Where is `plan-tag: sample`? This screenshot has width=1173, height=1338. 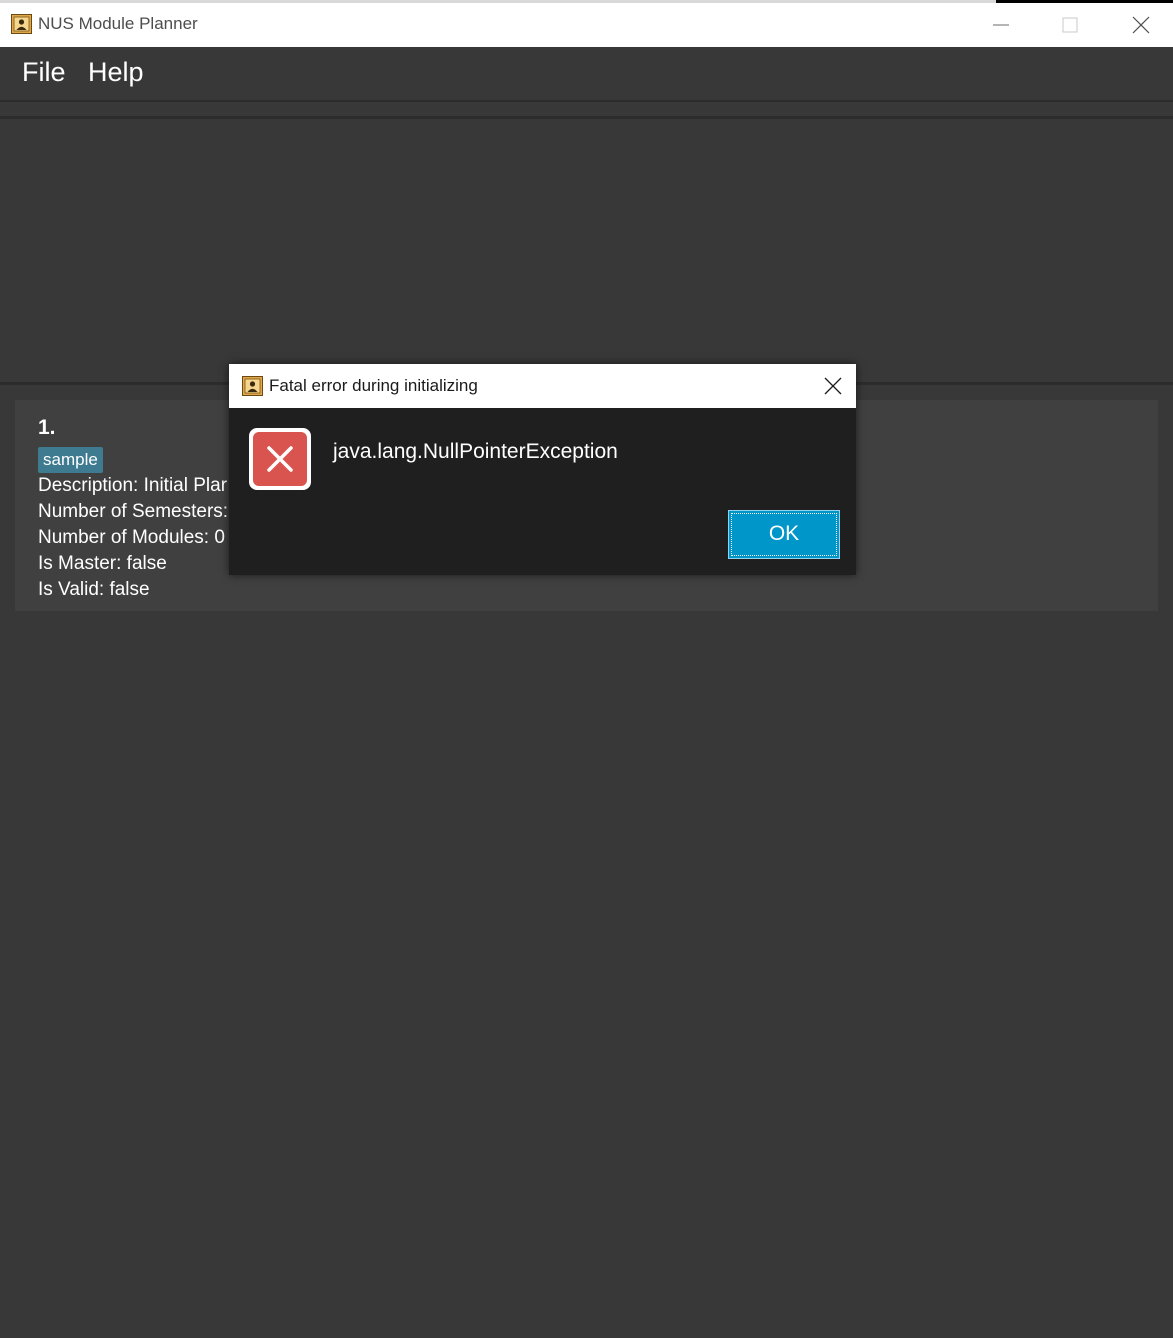 plan-tag: sample is located at coordinates (70, 460).